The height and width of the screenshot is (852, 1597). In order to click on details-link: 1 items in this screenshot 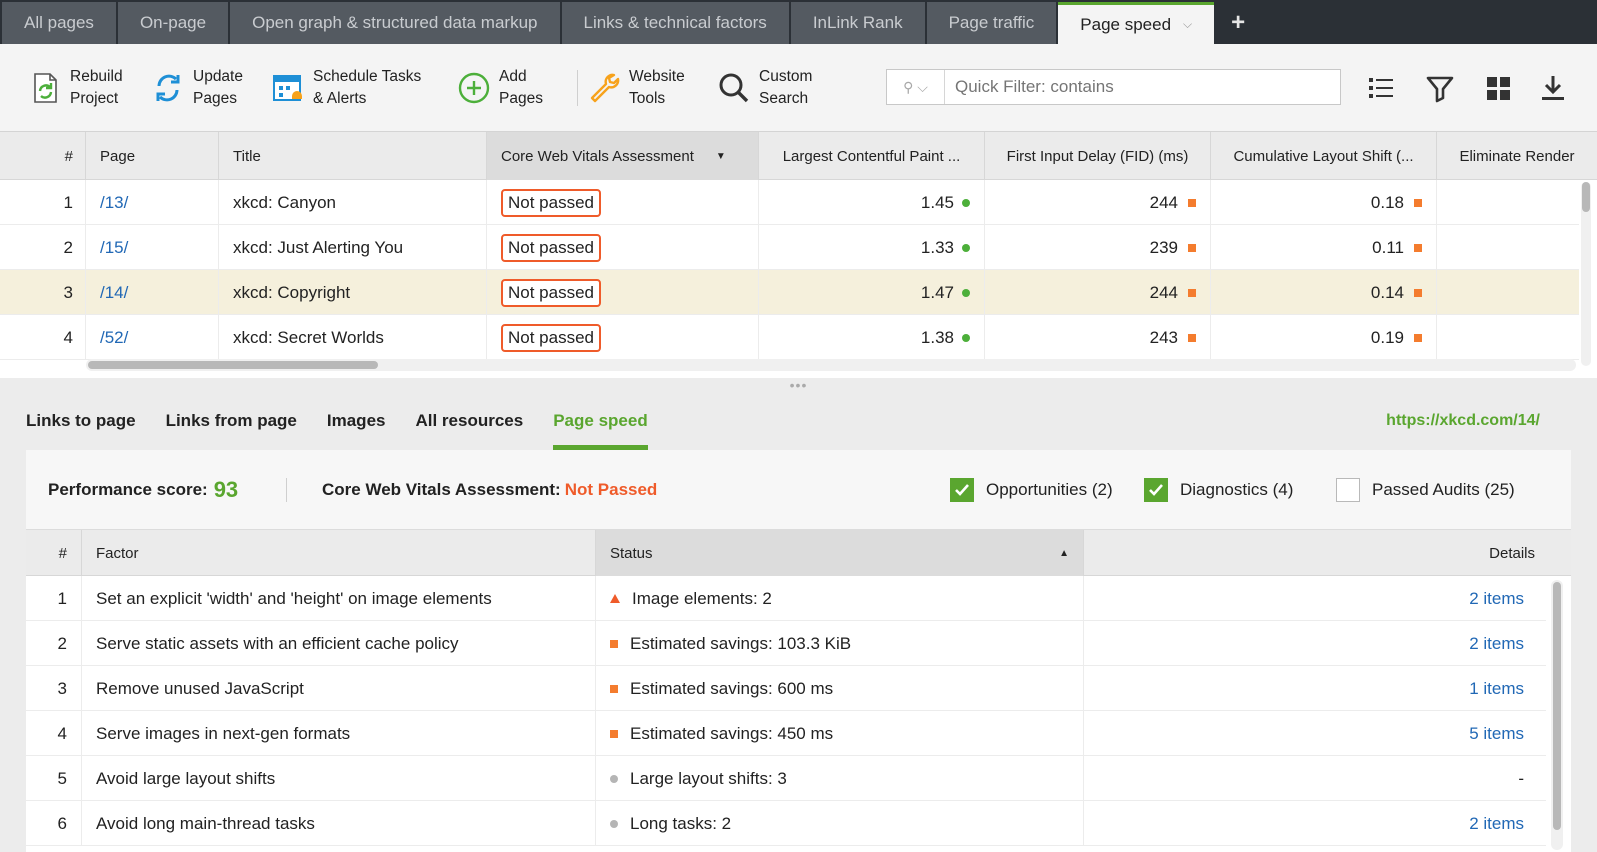, I will do `click(1315, 688)`.